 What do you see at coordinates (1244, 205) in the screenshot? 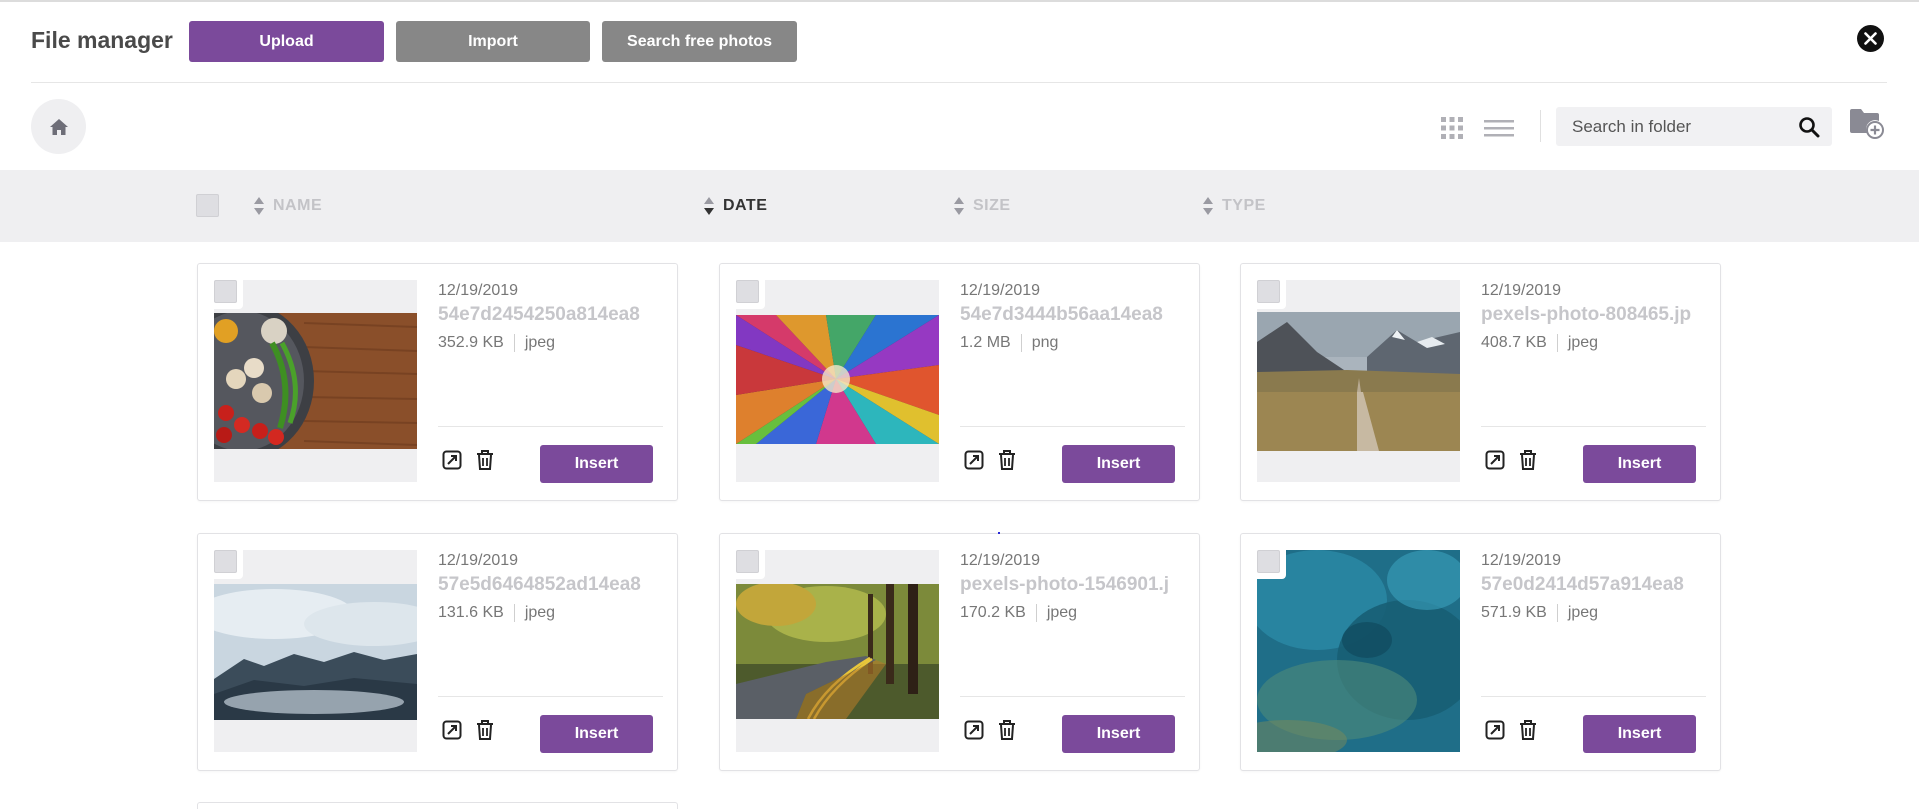
I see `column-type-label: TYPE` at bounding box center [1244, 205].